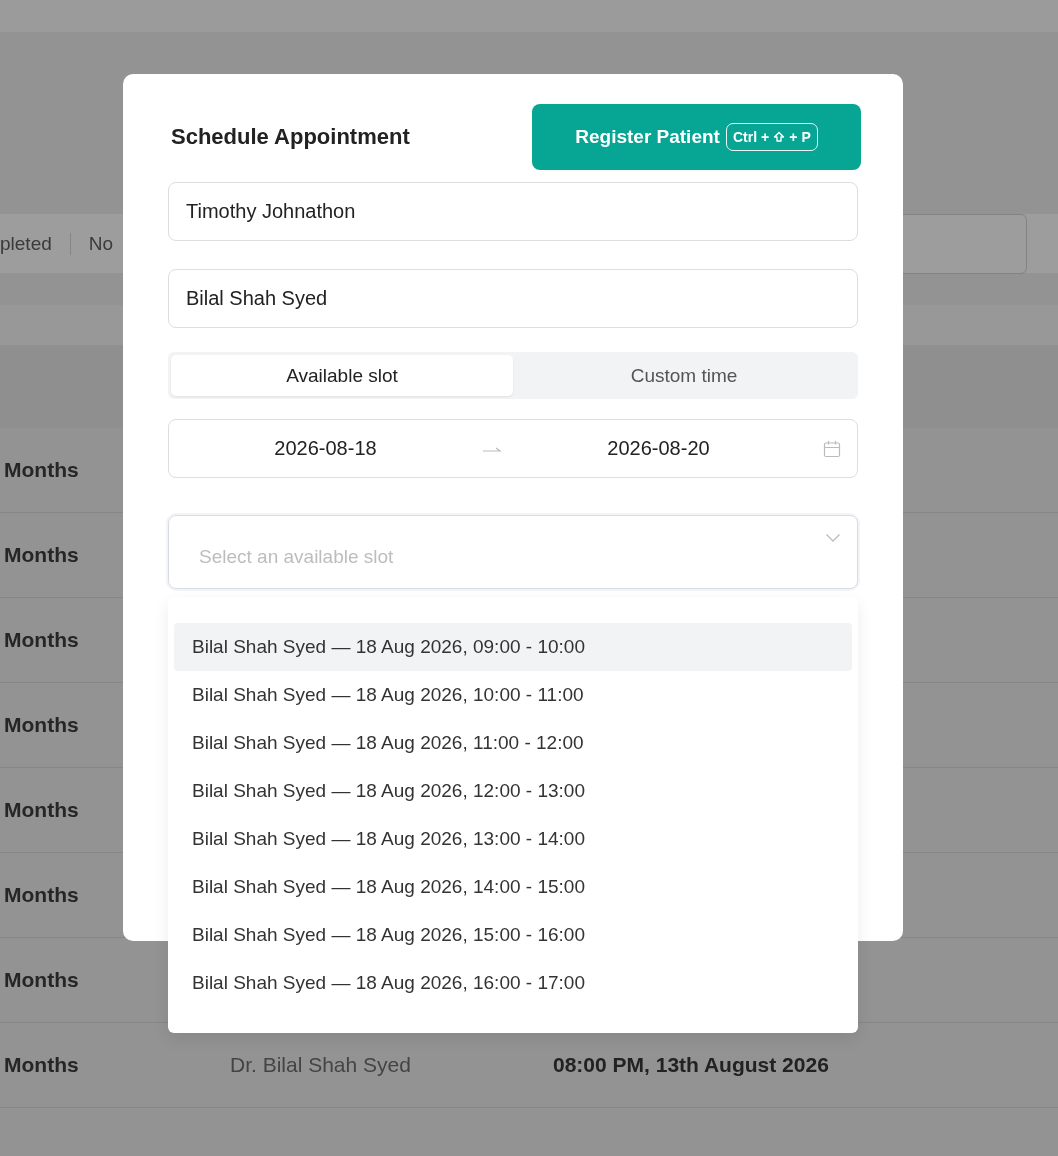  What do you see at coordinates (513, 791) in the screenshot?
I see `slot-option: Bilal Shah Syed — 18 Aug 2026, 12:00 - 13:00` at bounding box center [513, 791].